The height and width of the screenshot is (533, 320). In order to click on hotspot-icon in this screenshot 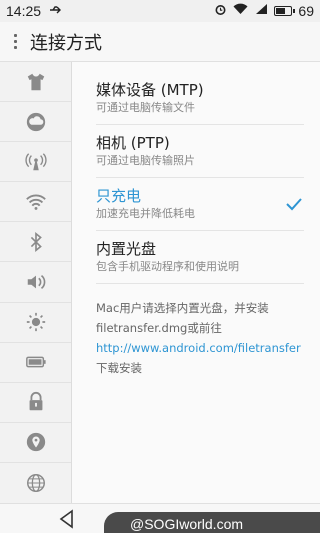, I will do `click(35, 161)`.